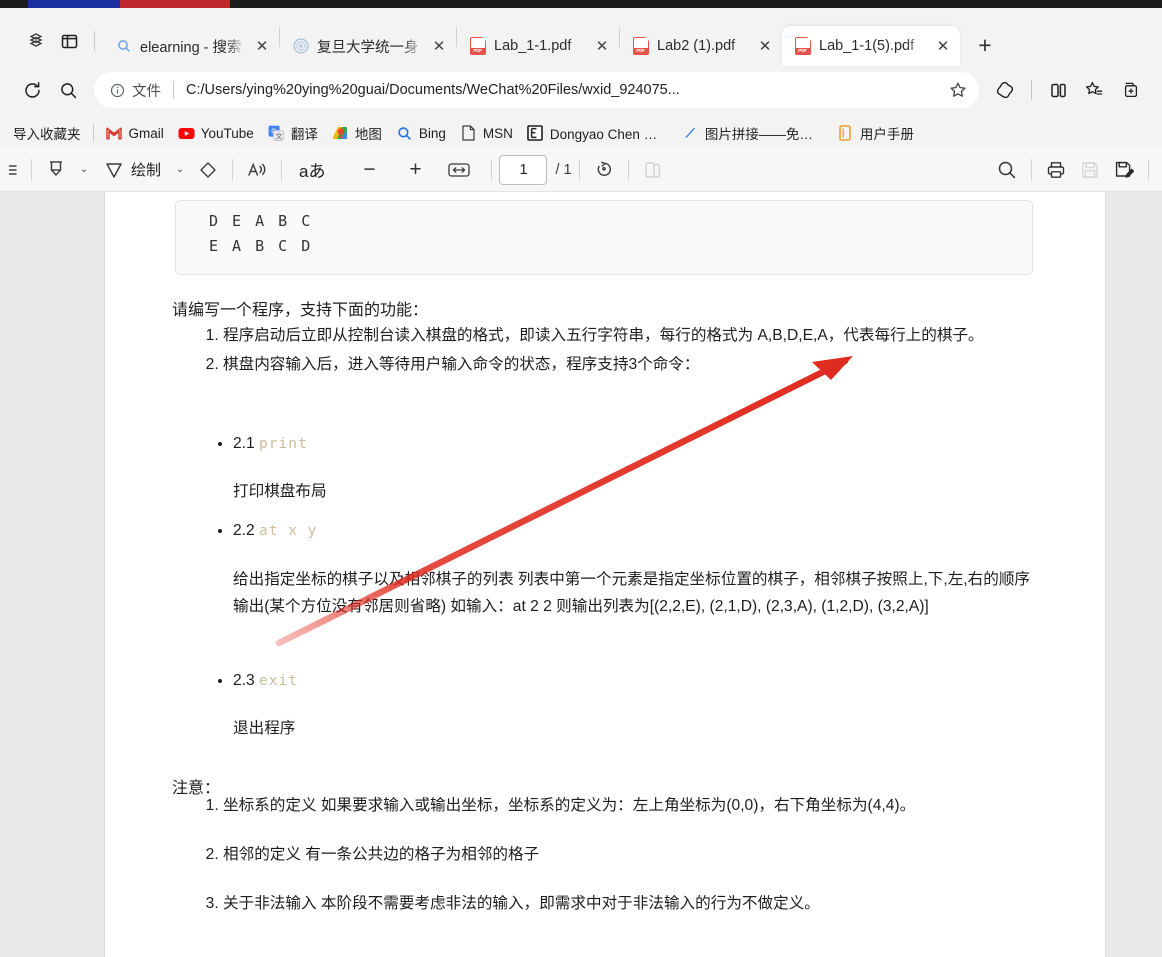  I want to click on page-view-icon, so click(653, 170).